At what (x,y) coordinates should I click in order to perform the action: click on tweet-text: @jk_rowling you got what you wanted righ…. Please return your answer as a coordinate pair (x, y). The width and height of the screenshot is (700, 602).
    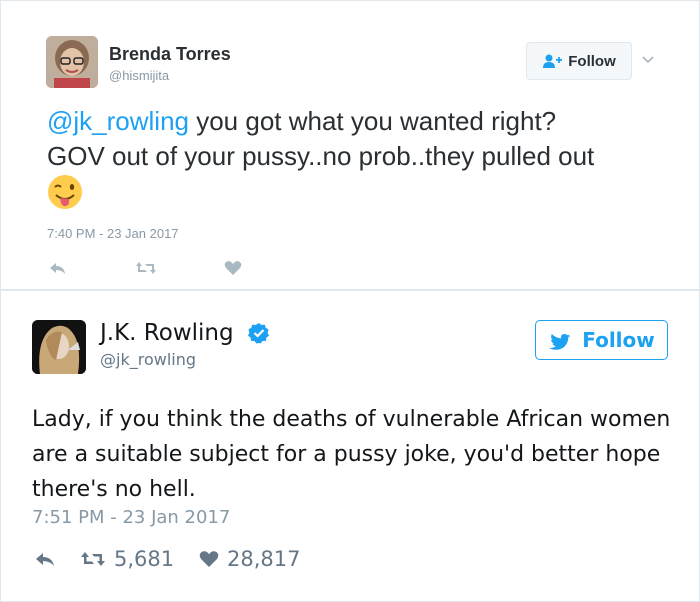
    Looking at the image, I should click on (357, 139).